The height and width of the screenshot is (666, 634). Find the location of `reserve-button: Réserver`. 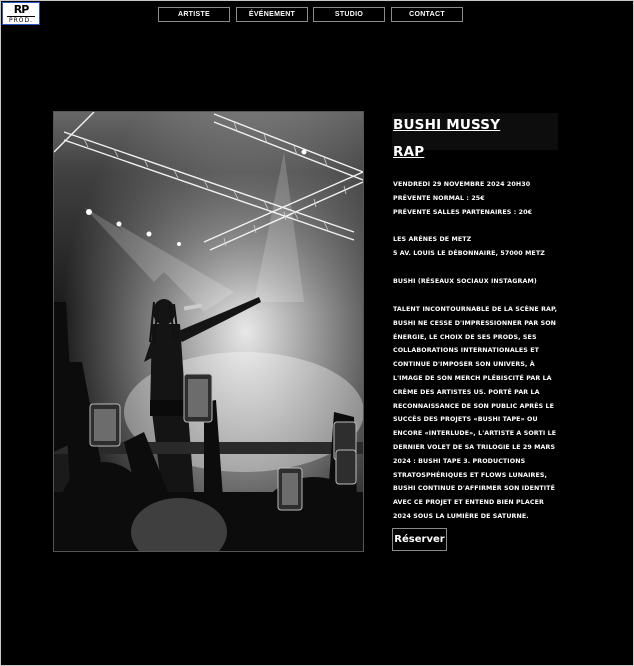

reserve-button: Réserver is located at coordinates (419, 539).